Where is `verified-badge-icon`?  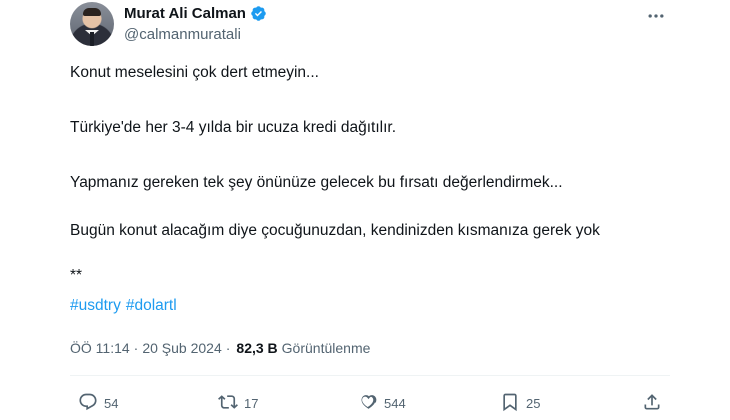 verified-badge-icon is located at coordinates (258, 13).